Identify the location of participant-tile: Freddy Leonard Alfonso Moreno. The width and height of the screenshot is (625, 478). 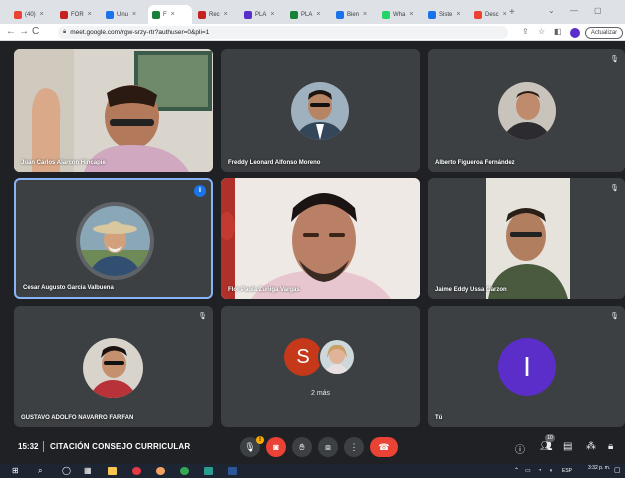
(320, 110).